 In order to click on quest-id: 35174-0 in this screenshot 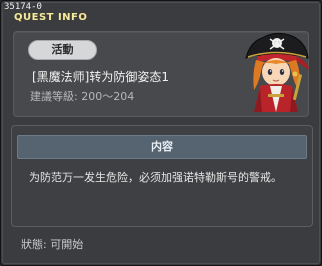, I will do `click(23, 7)`.